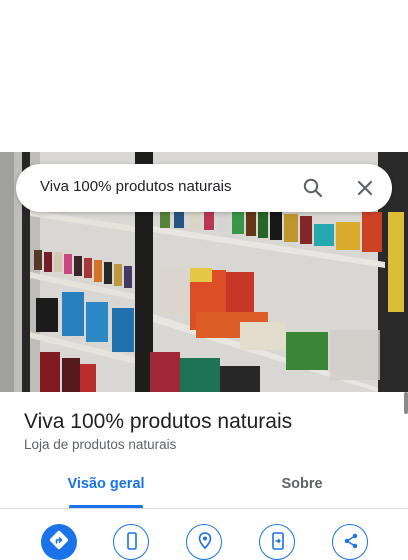 The width and height of the screenshot is (408, 560). What do you see at coordinates (406, 403) in the screenshot?
I see `scrollbar` at bounding box center [406, 403].